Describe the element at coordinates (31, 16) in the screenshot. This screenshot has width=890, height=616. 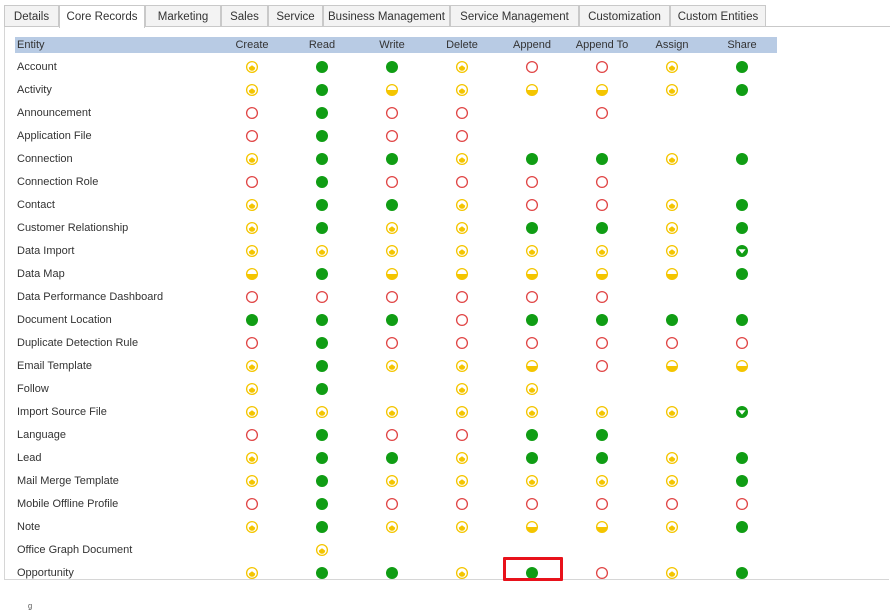
I see `tab-details: Details` at that location.